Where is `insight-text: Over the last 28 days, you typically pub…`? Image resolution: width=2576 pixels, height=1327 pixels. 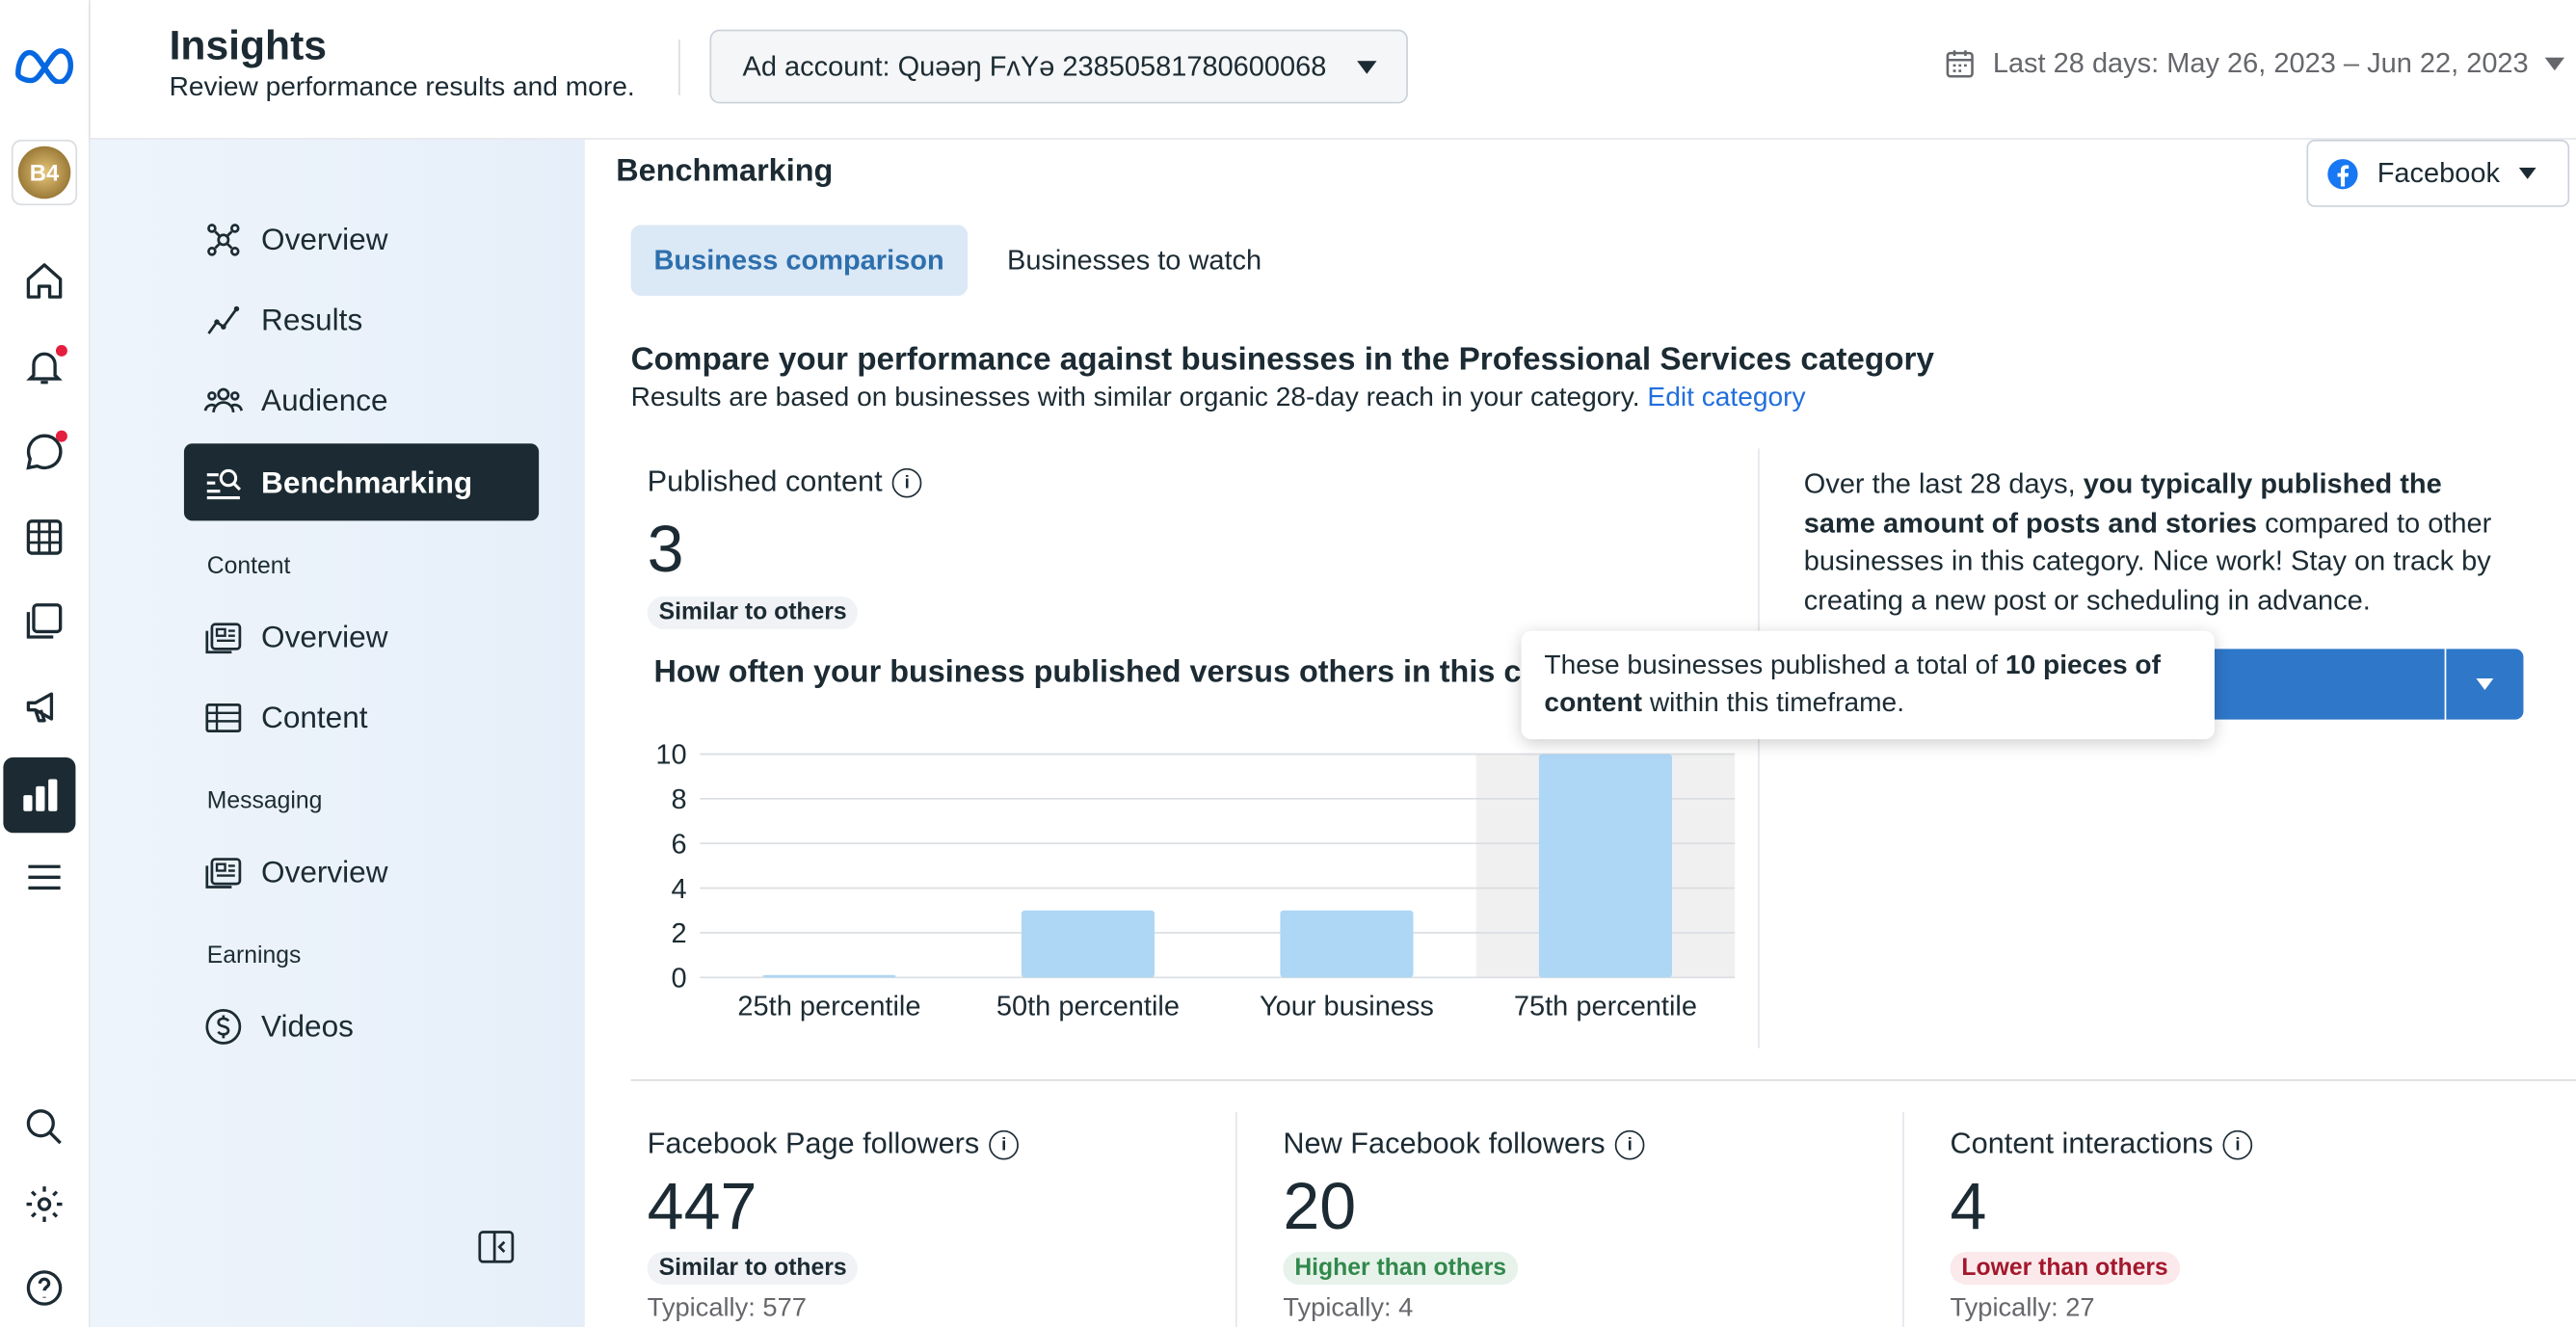 insight-text: Over the last 28 days, you typically pub… is located at coordinates (2161, 541).